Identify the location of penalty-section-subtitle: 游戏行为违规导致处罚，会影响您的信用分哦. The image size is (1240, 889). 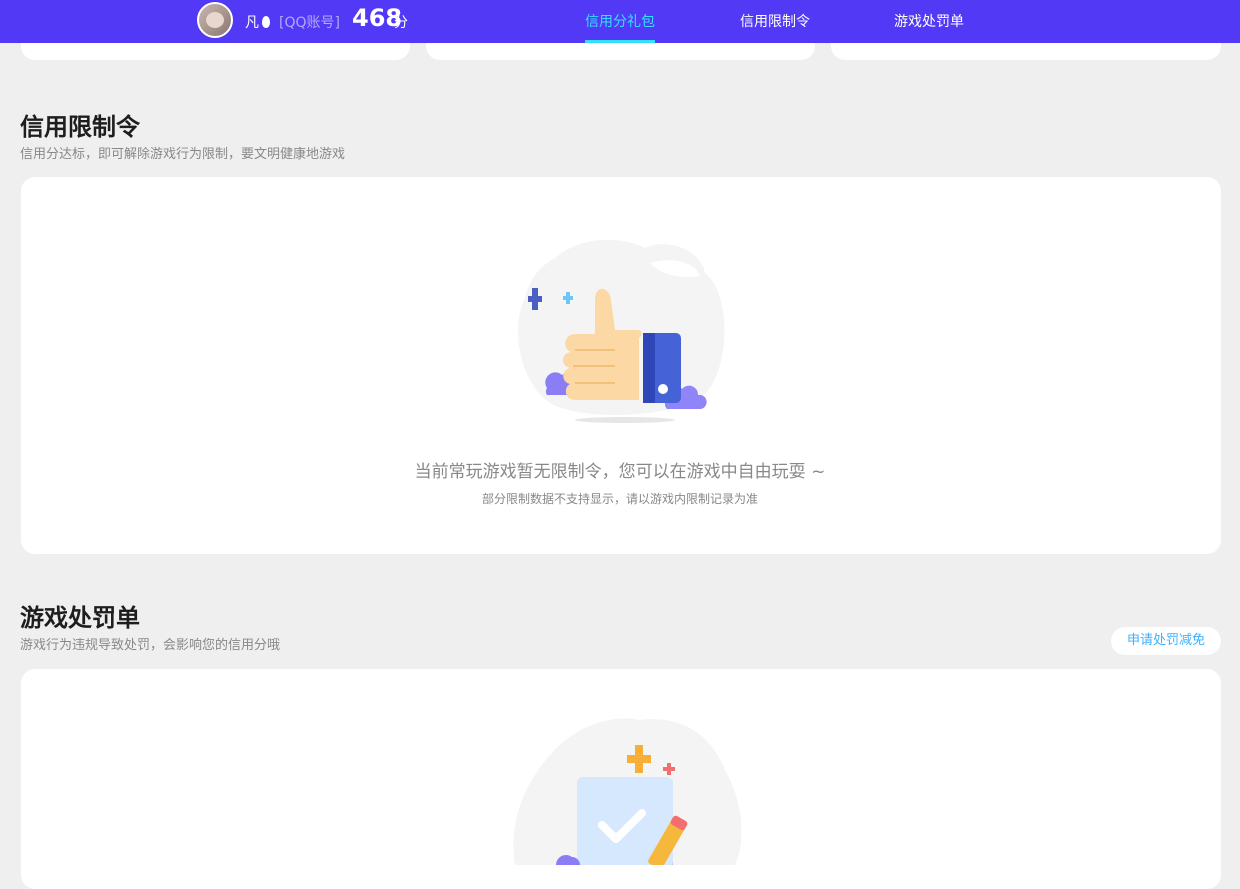
(150, 645).